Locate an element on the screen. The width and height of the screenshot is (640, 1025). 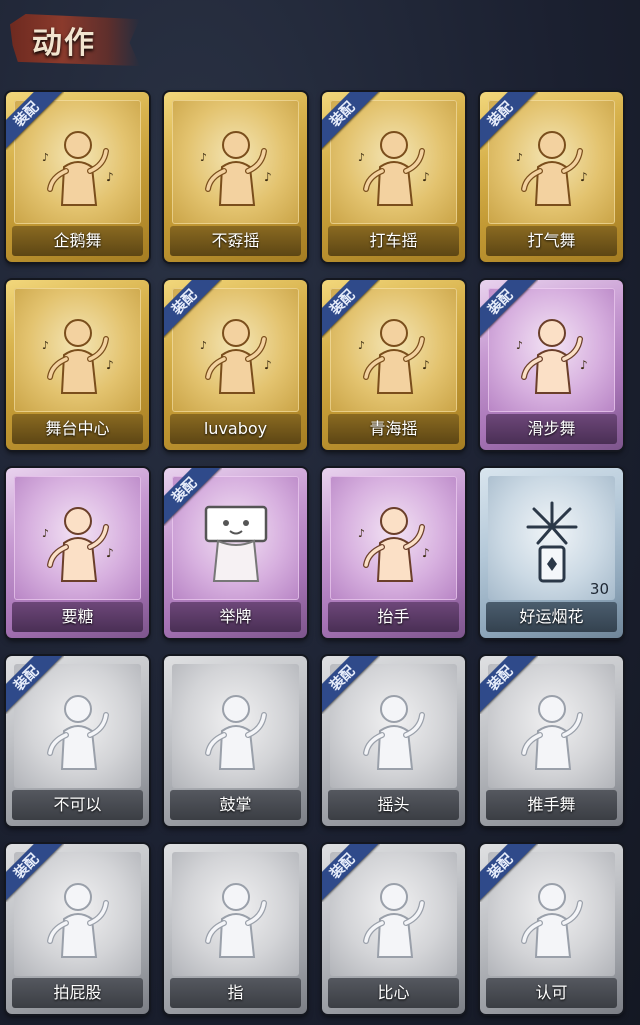
emote-card: 比心 装配 is located at coordinates (393, 929).